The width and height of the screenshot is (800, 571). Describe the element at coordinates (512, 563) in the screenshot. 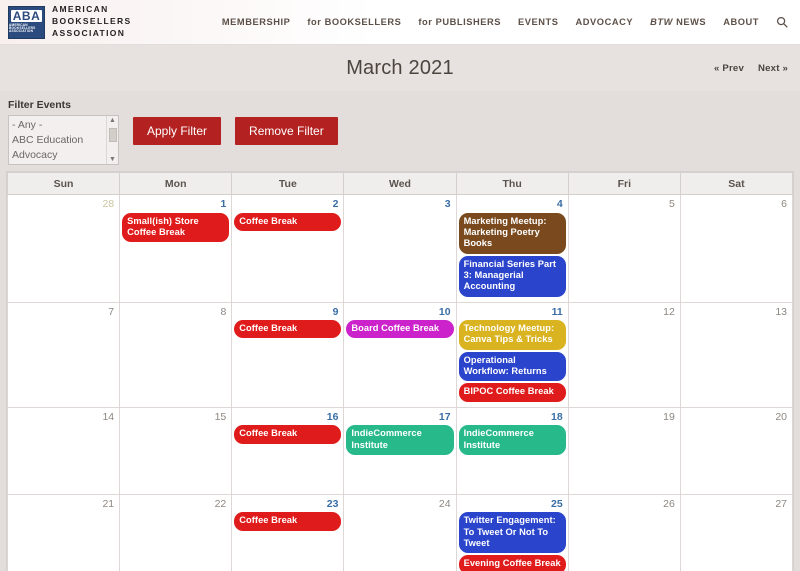

I see `calendar-event: Evening Coffee Break` at that location.